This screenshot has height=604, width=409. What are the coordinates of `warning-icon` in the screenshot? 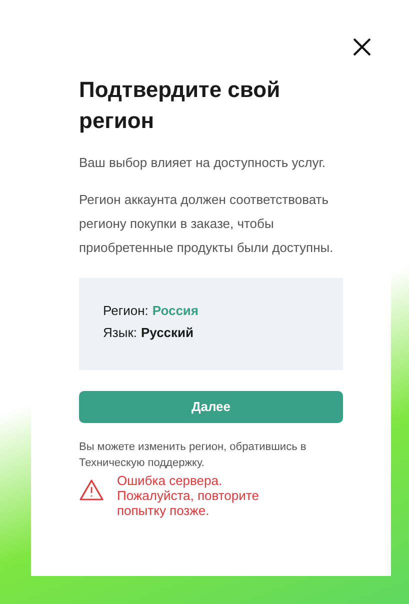 It's located at (91, 490).